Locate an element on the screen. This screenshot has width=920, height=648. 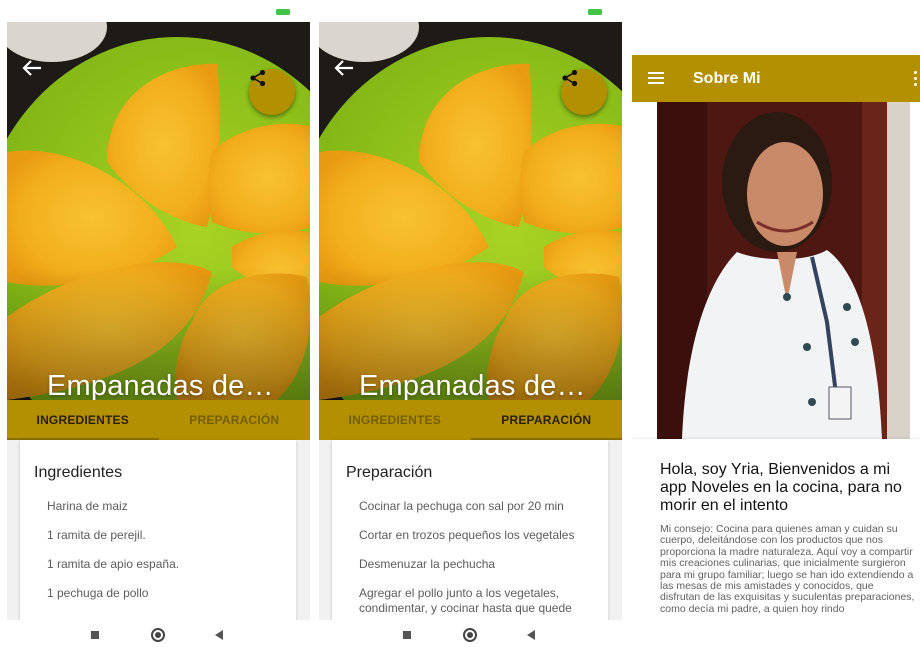
section-title: Preparación is located at coordinates (389, 472).